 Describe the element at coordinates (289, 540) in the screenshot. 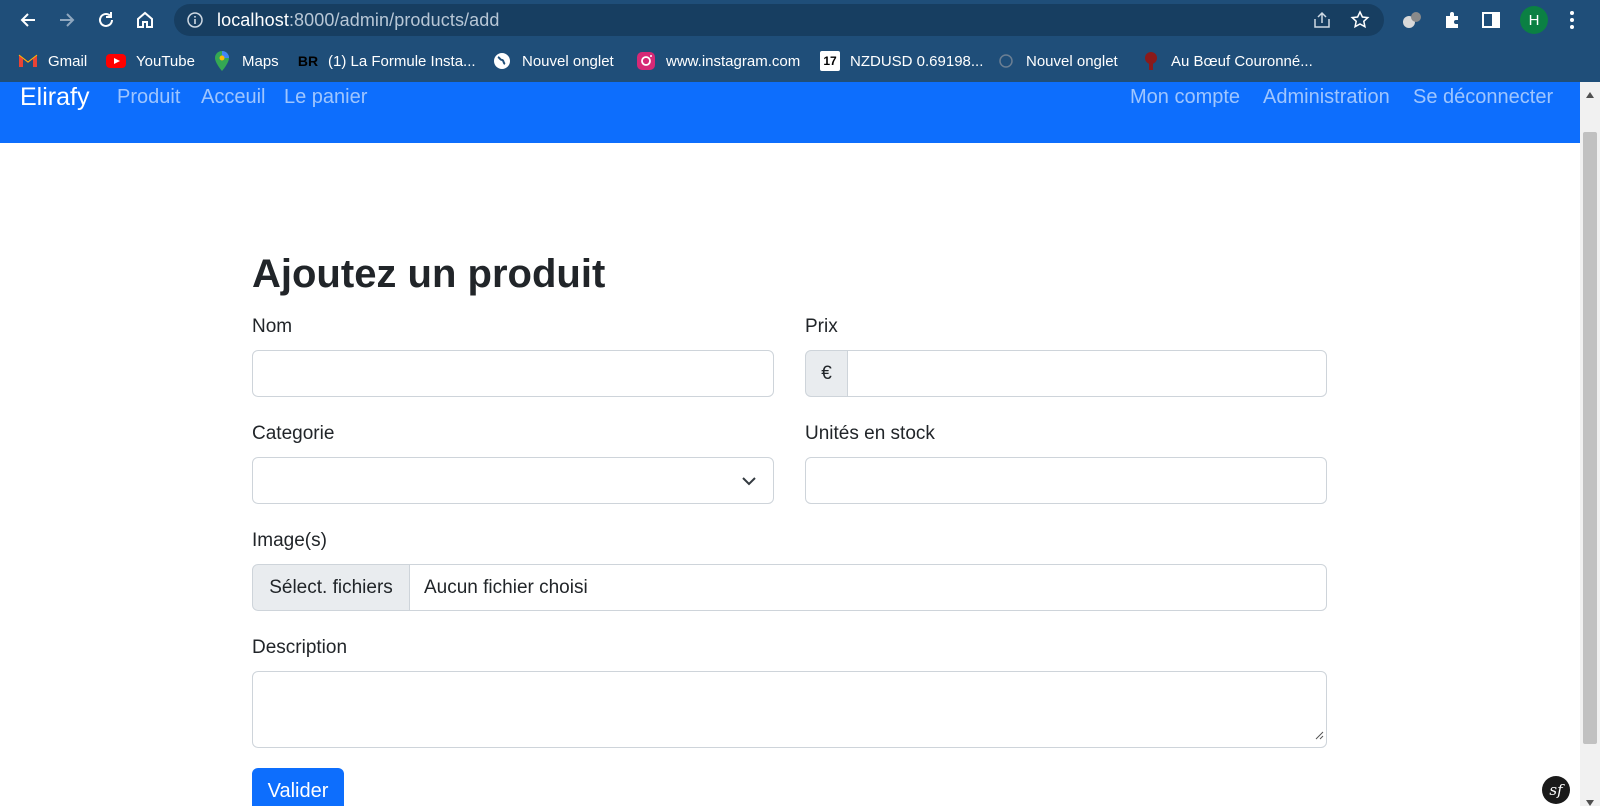

I see `images-label: Image(s)` at that location.